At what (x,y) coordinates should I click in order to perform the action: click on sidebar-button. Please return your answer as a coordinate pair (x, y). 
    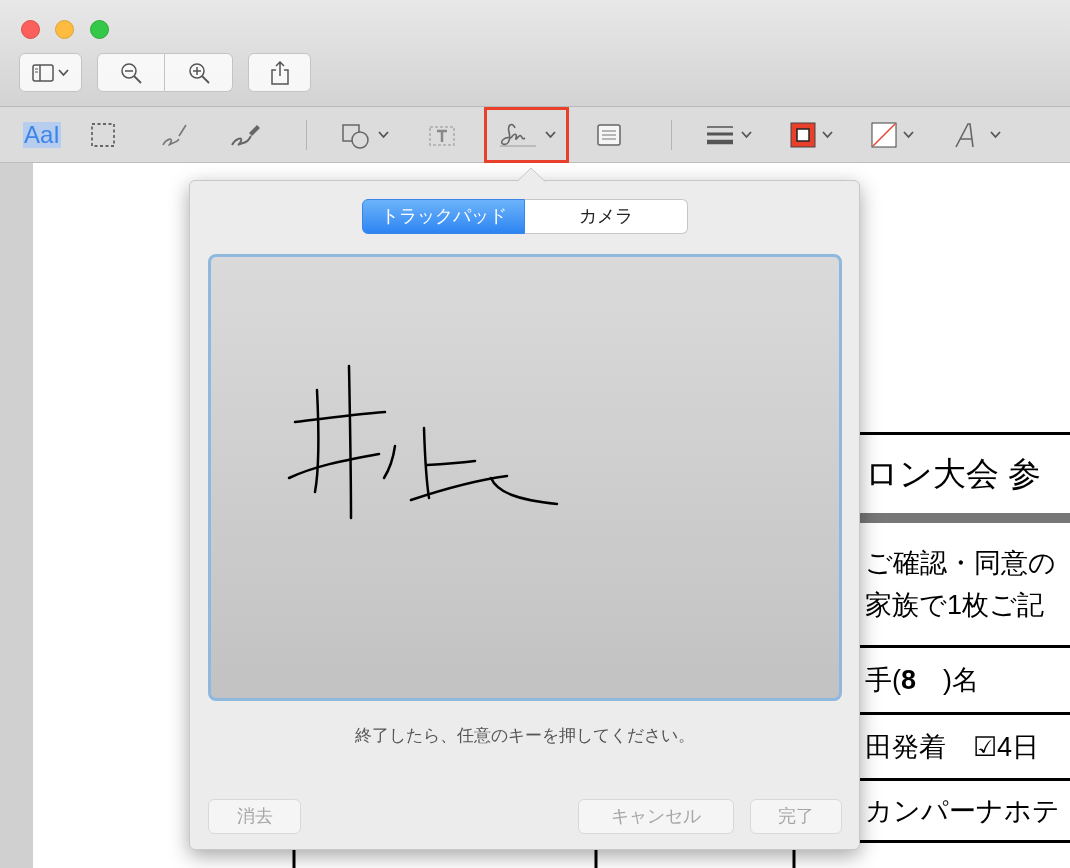
    Looking at the image, I should click on (50, 72).